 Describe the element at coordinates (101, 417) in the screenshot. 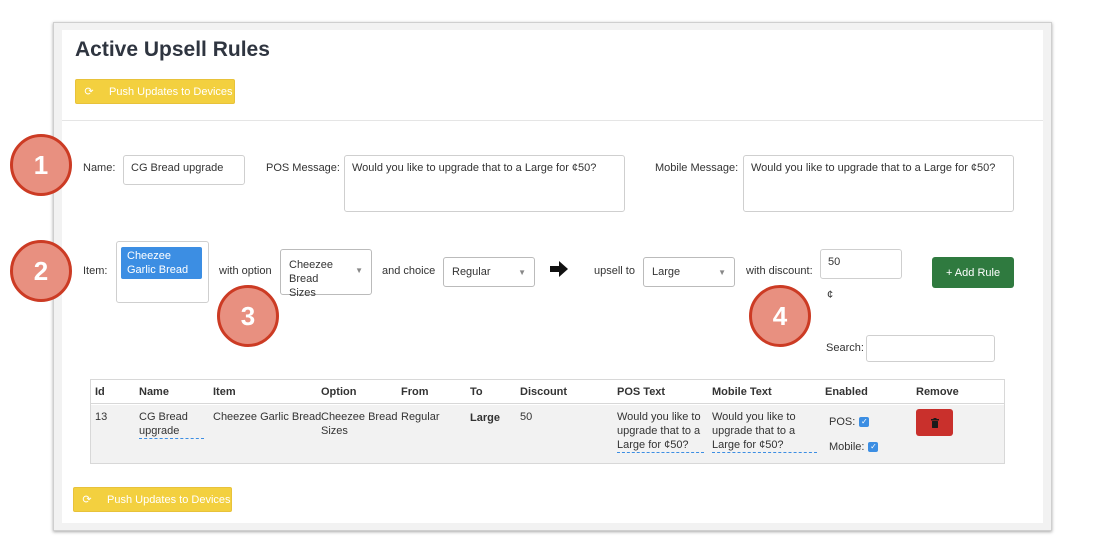

I see `cell-id: 13` at that location.